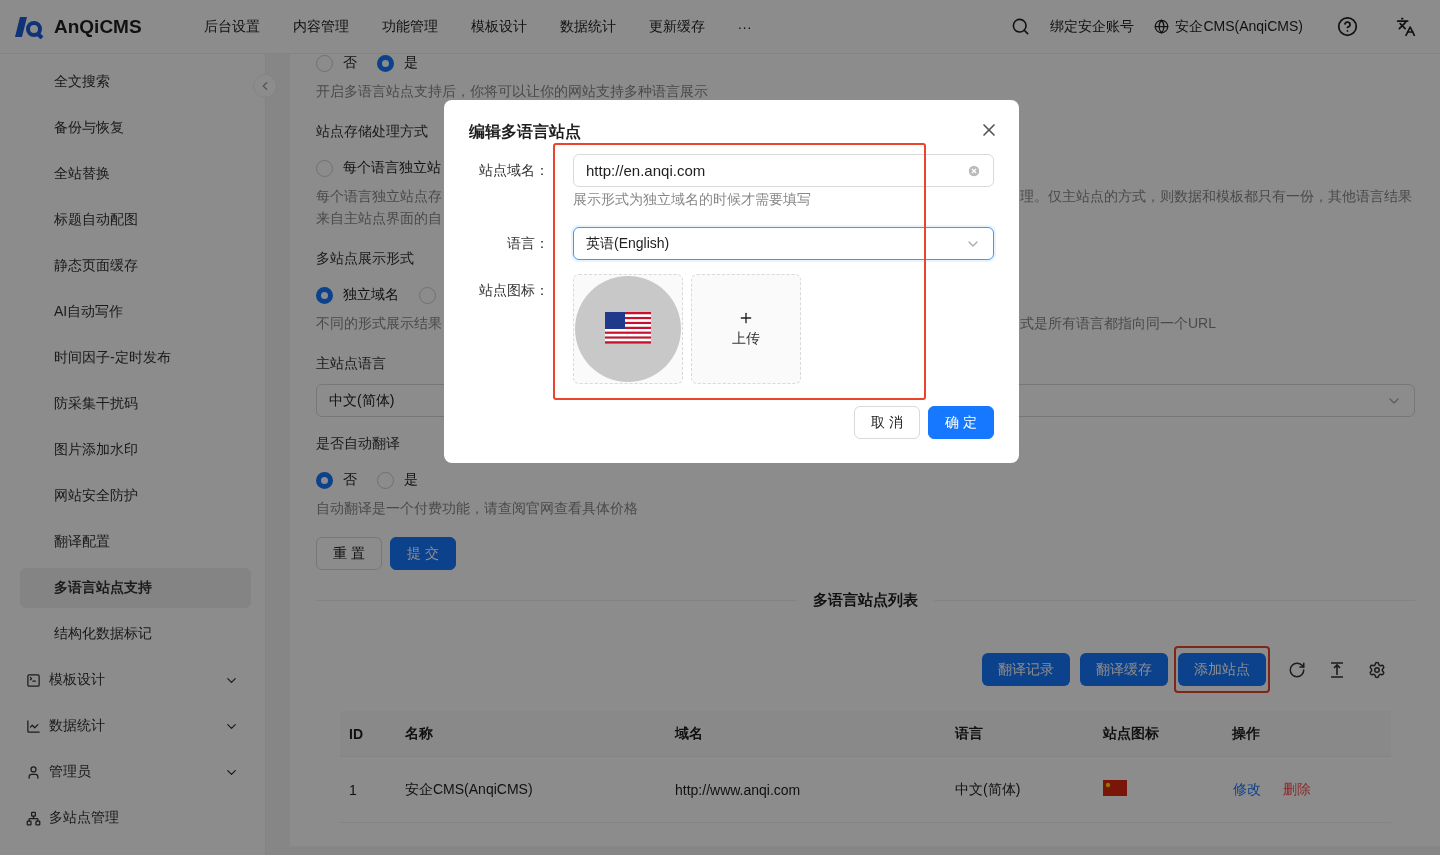  I want to click on field-label: 站点图标：, so click(513, 290).